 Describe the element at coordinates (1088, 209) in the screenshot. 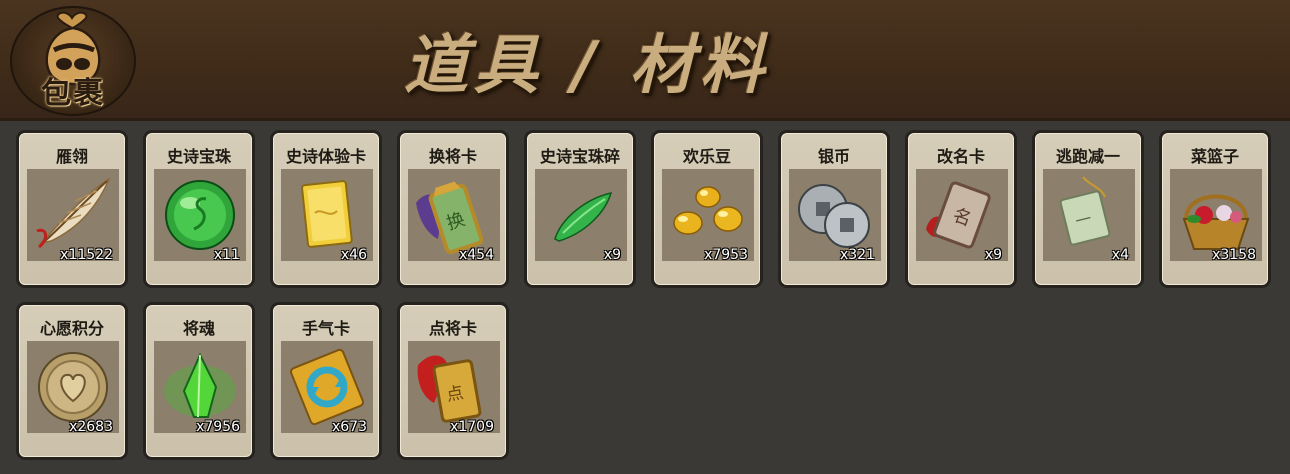

I see `item-card: 逃跑减一 一 x4` at that location.